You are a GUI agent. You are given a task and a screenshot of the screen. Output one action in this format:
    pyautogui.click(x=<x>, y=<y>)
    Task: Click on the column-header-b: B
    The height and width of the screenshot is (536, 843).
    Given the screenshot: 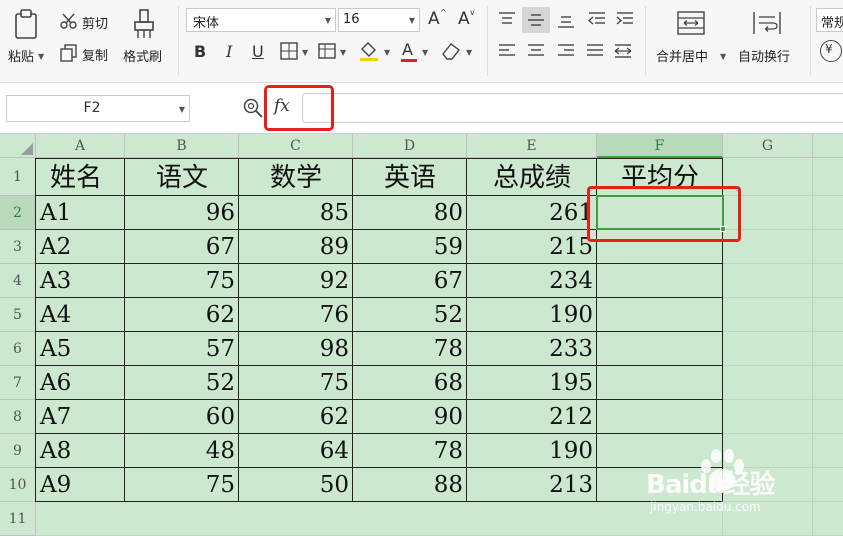 What is the action you would take?
    pyautogui.click(x=182, y=146)
    